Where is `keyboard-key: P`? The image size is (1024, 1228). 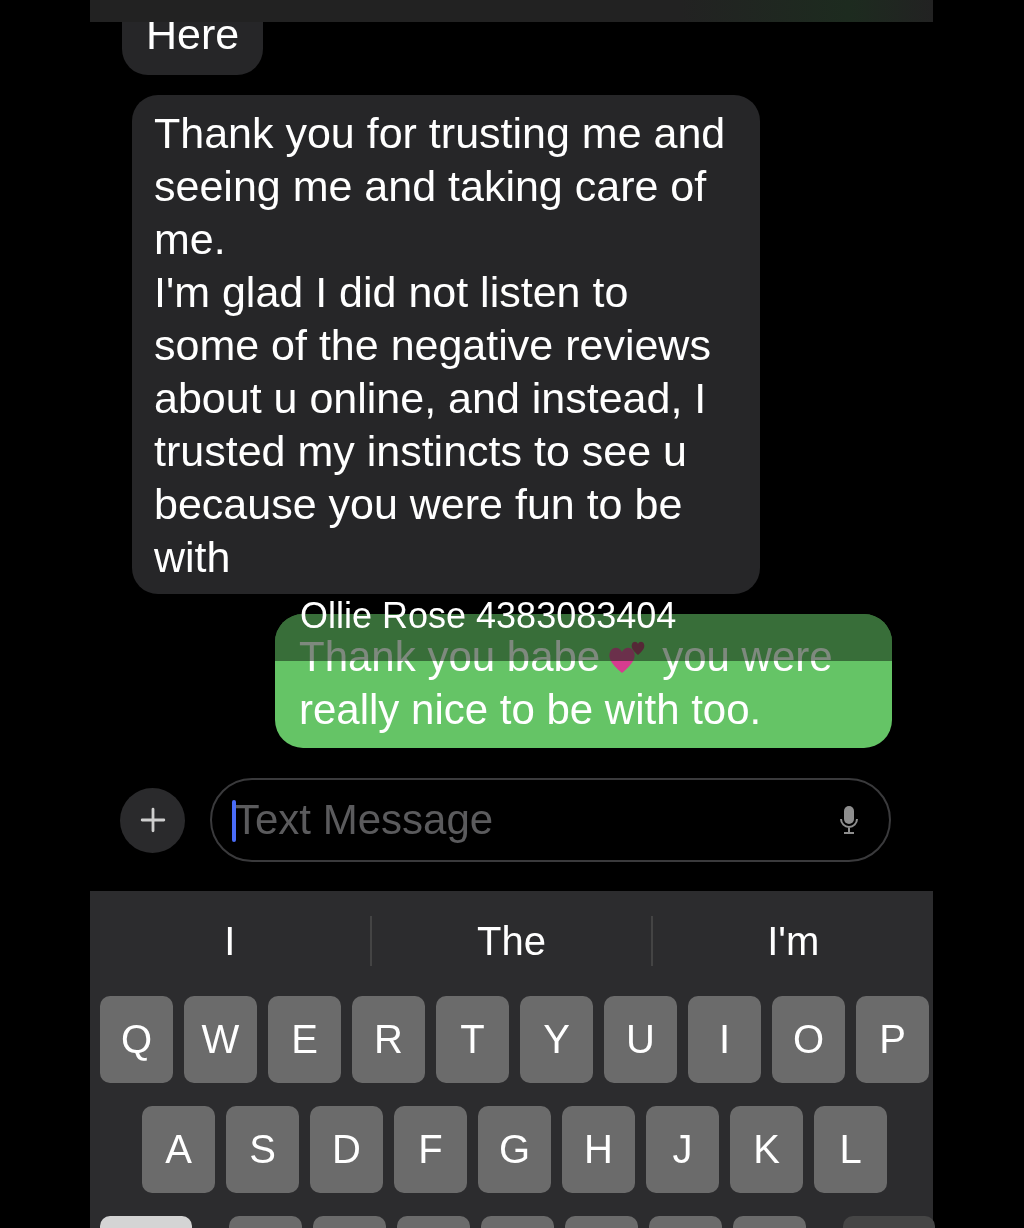
keyboard-key: P is located at coordinates (892, 1039).